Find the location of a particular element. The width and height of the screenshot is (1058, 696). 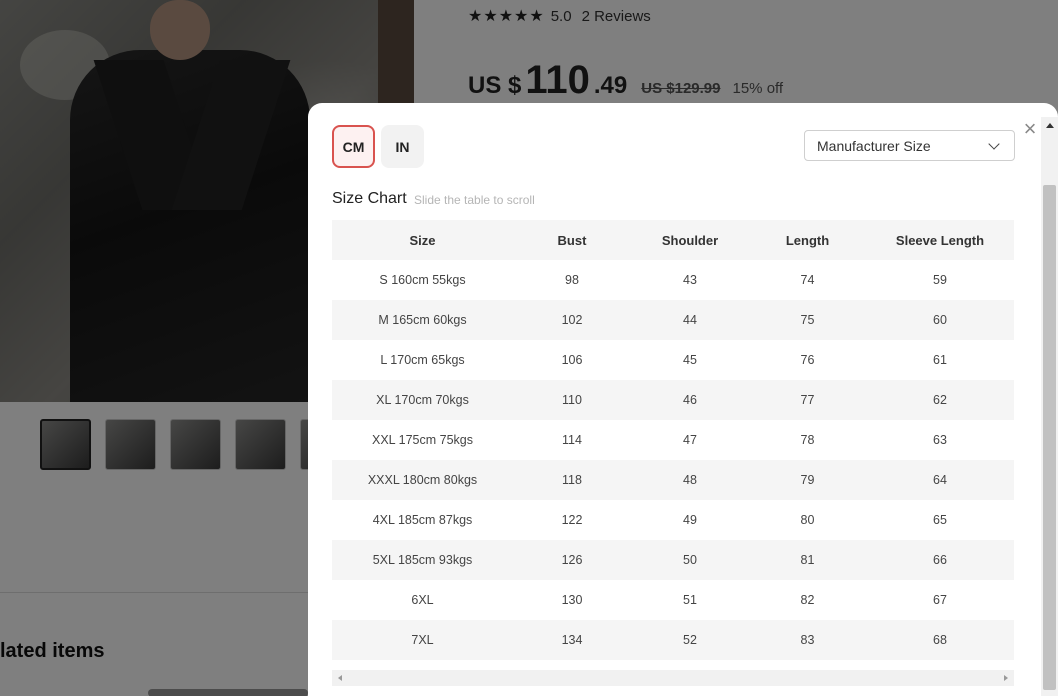

cell-bust: 98 is located at coordinates (572, 280).